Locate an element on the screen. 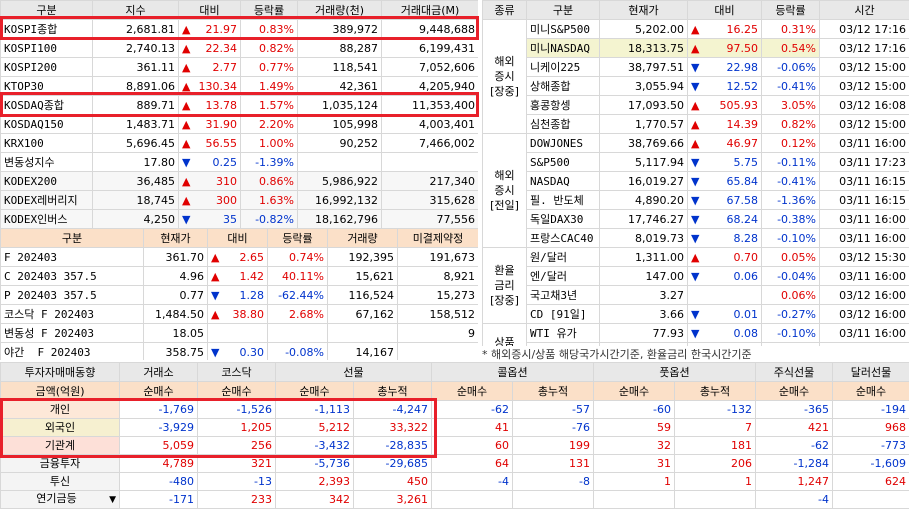  futures-name: C 202403 357.5 is located at coordinates (72, 276).